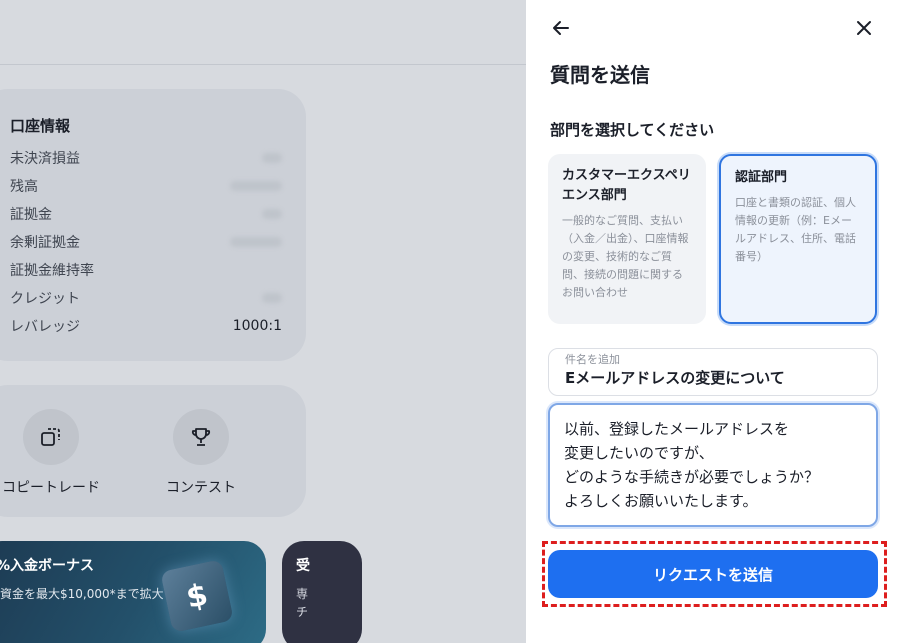 The height and width of the screenshot is (643, 900). I want to click on account-row-label: 余剰証拠金, so click(45, 243).